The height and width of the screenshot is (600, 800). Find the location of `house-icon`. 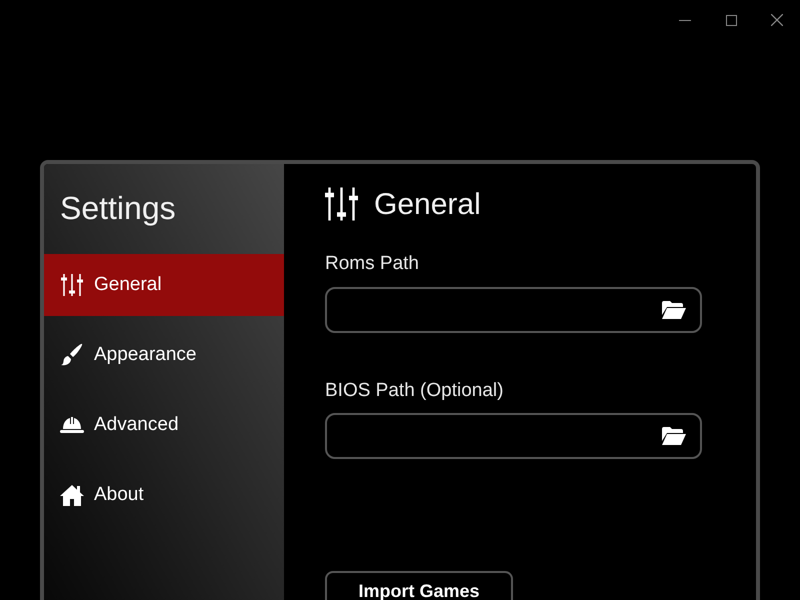

house-icon is located at coordinates (72, 495).